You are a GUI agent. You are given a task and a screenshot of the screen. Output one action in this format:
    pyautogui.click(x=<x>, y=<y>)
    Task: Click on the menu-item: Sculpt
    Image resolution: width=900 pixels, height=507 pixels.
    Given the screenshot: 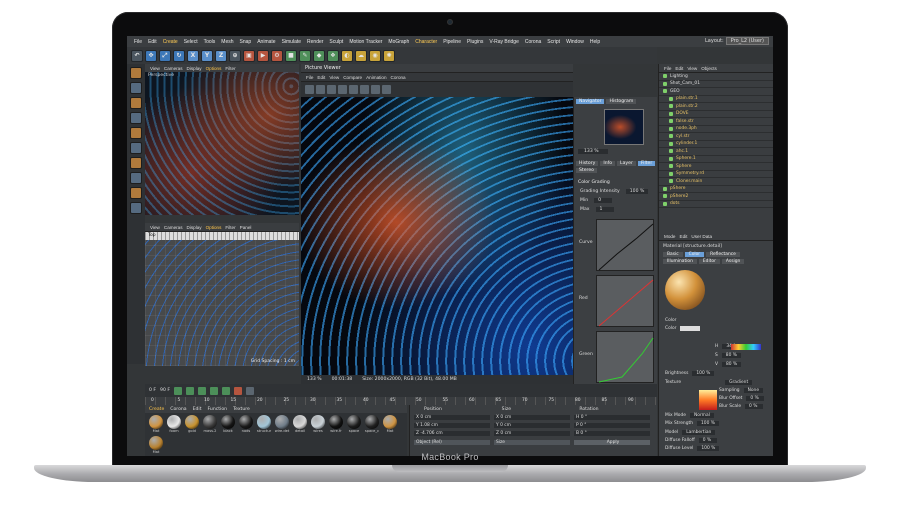 What is the action you would take?
    pyautogui.click(x=336, y=42)
    